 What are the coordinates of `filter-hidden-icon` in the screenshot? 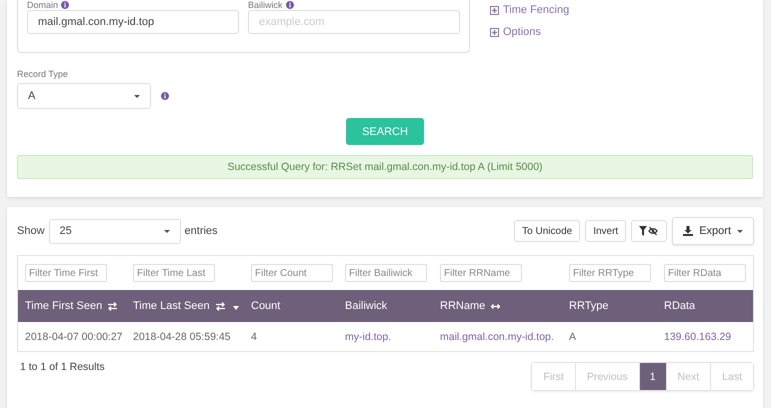 It's located at (649, 231).